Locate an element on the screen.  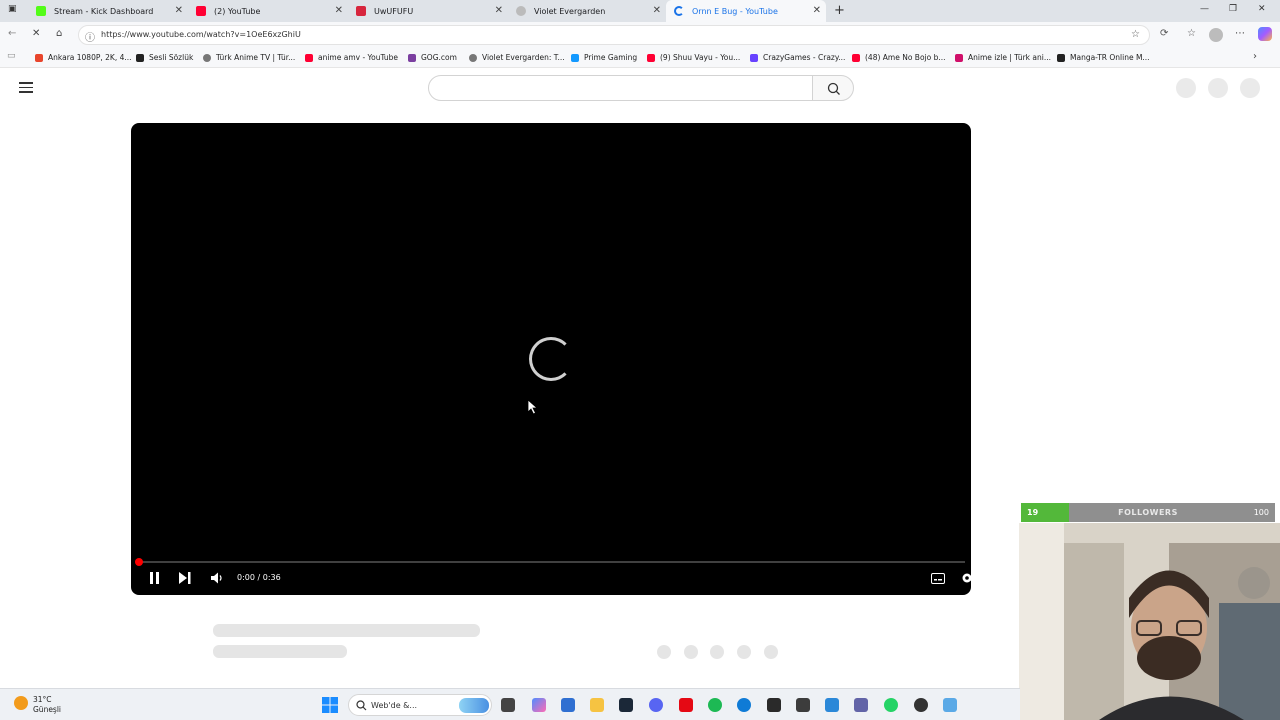
stop-loading-icon: ✕ is located at coordinates (36, 33).